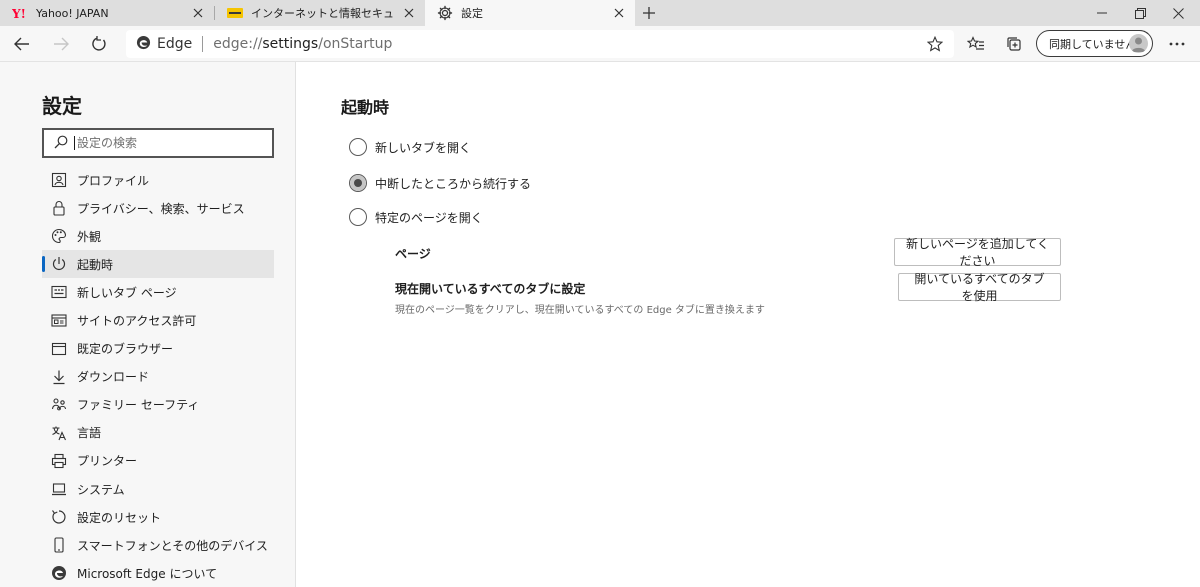 The height and width of the screenshot is (587, 1200). Describe the element at coordinates (59, 292) in the screenshot. I see `new-tab-page-icon` at that location.